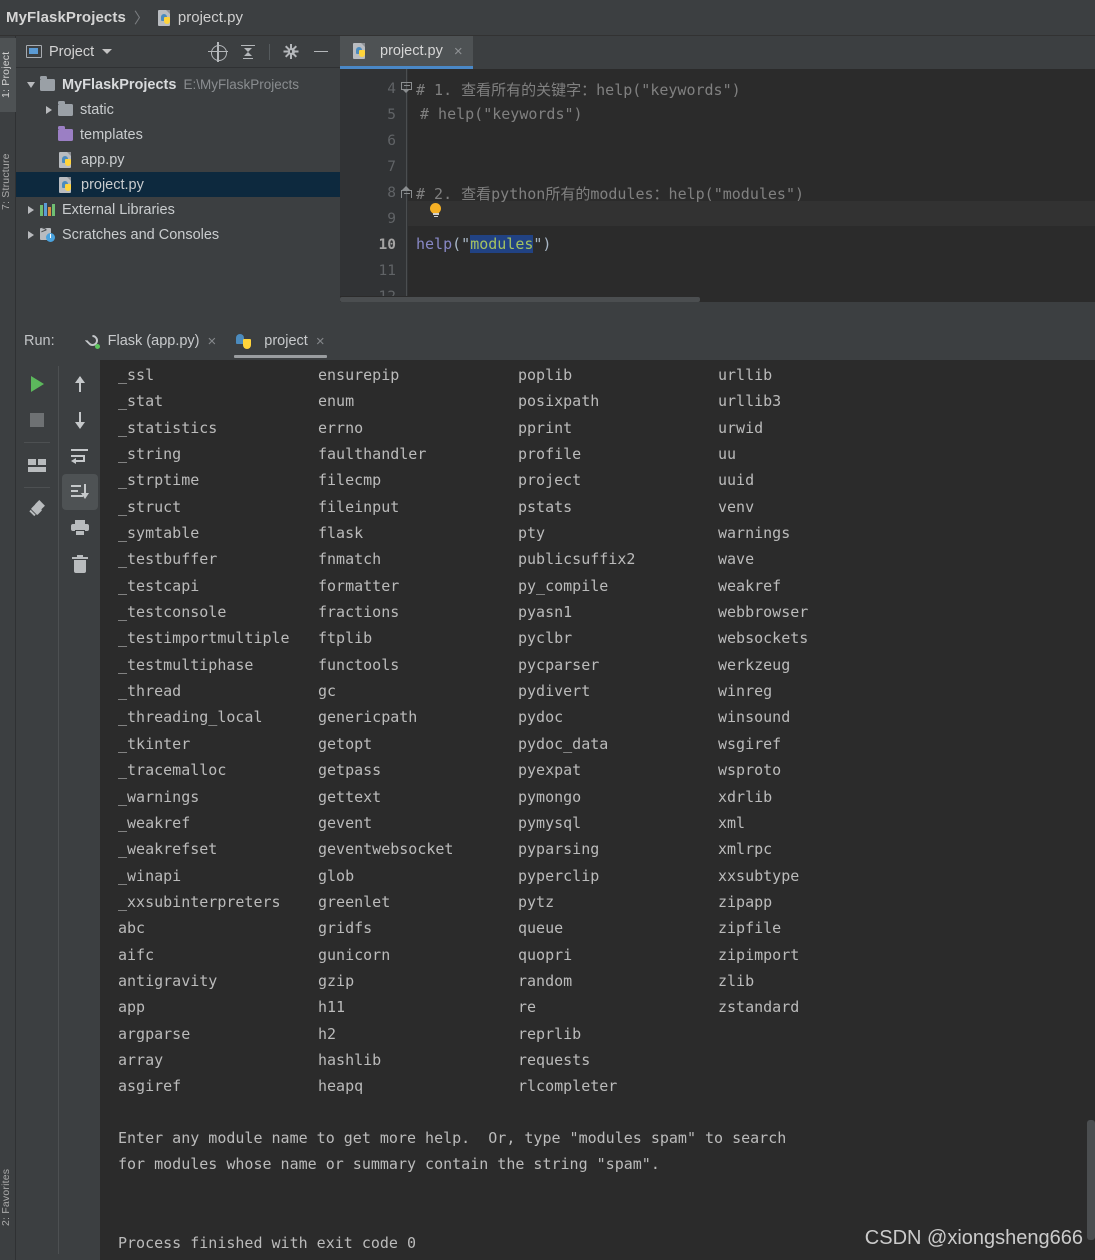  I want to click on module-item: ftplib, so click(345, 638).